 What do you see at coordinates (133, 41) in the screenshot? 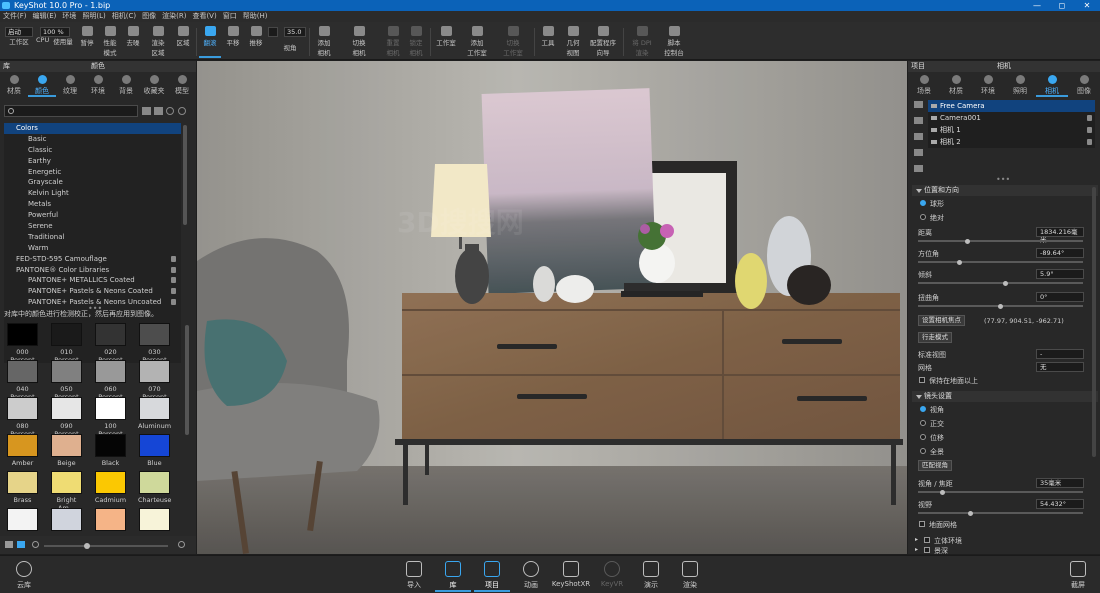
I see `denoise-button: 去噪` at bounding box center [133, 41].